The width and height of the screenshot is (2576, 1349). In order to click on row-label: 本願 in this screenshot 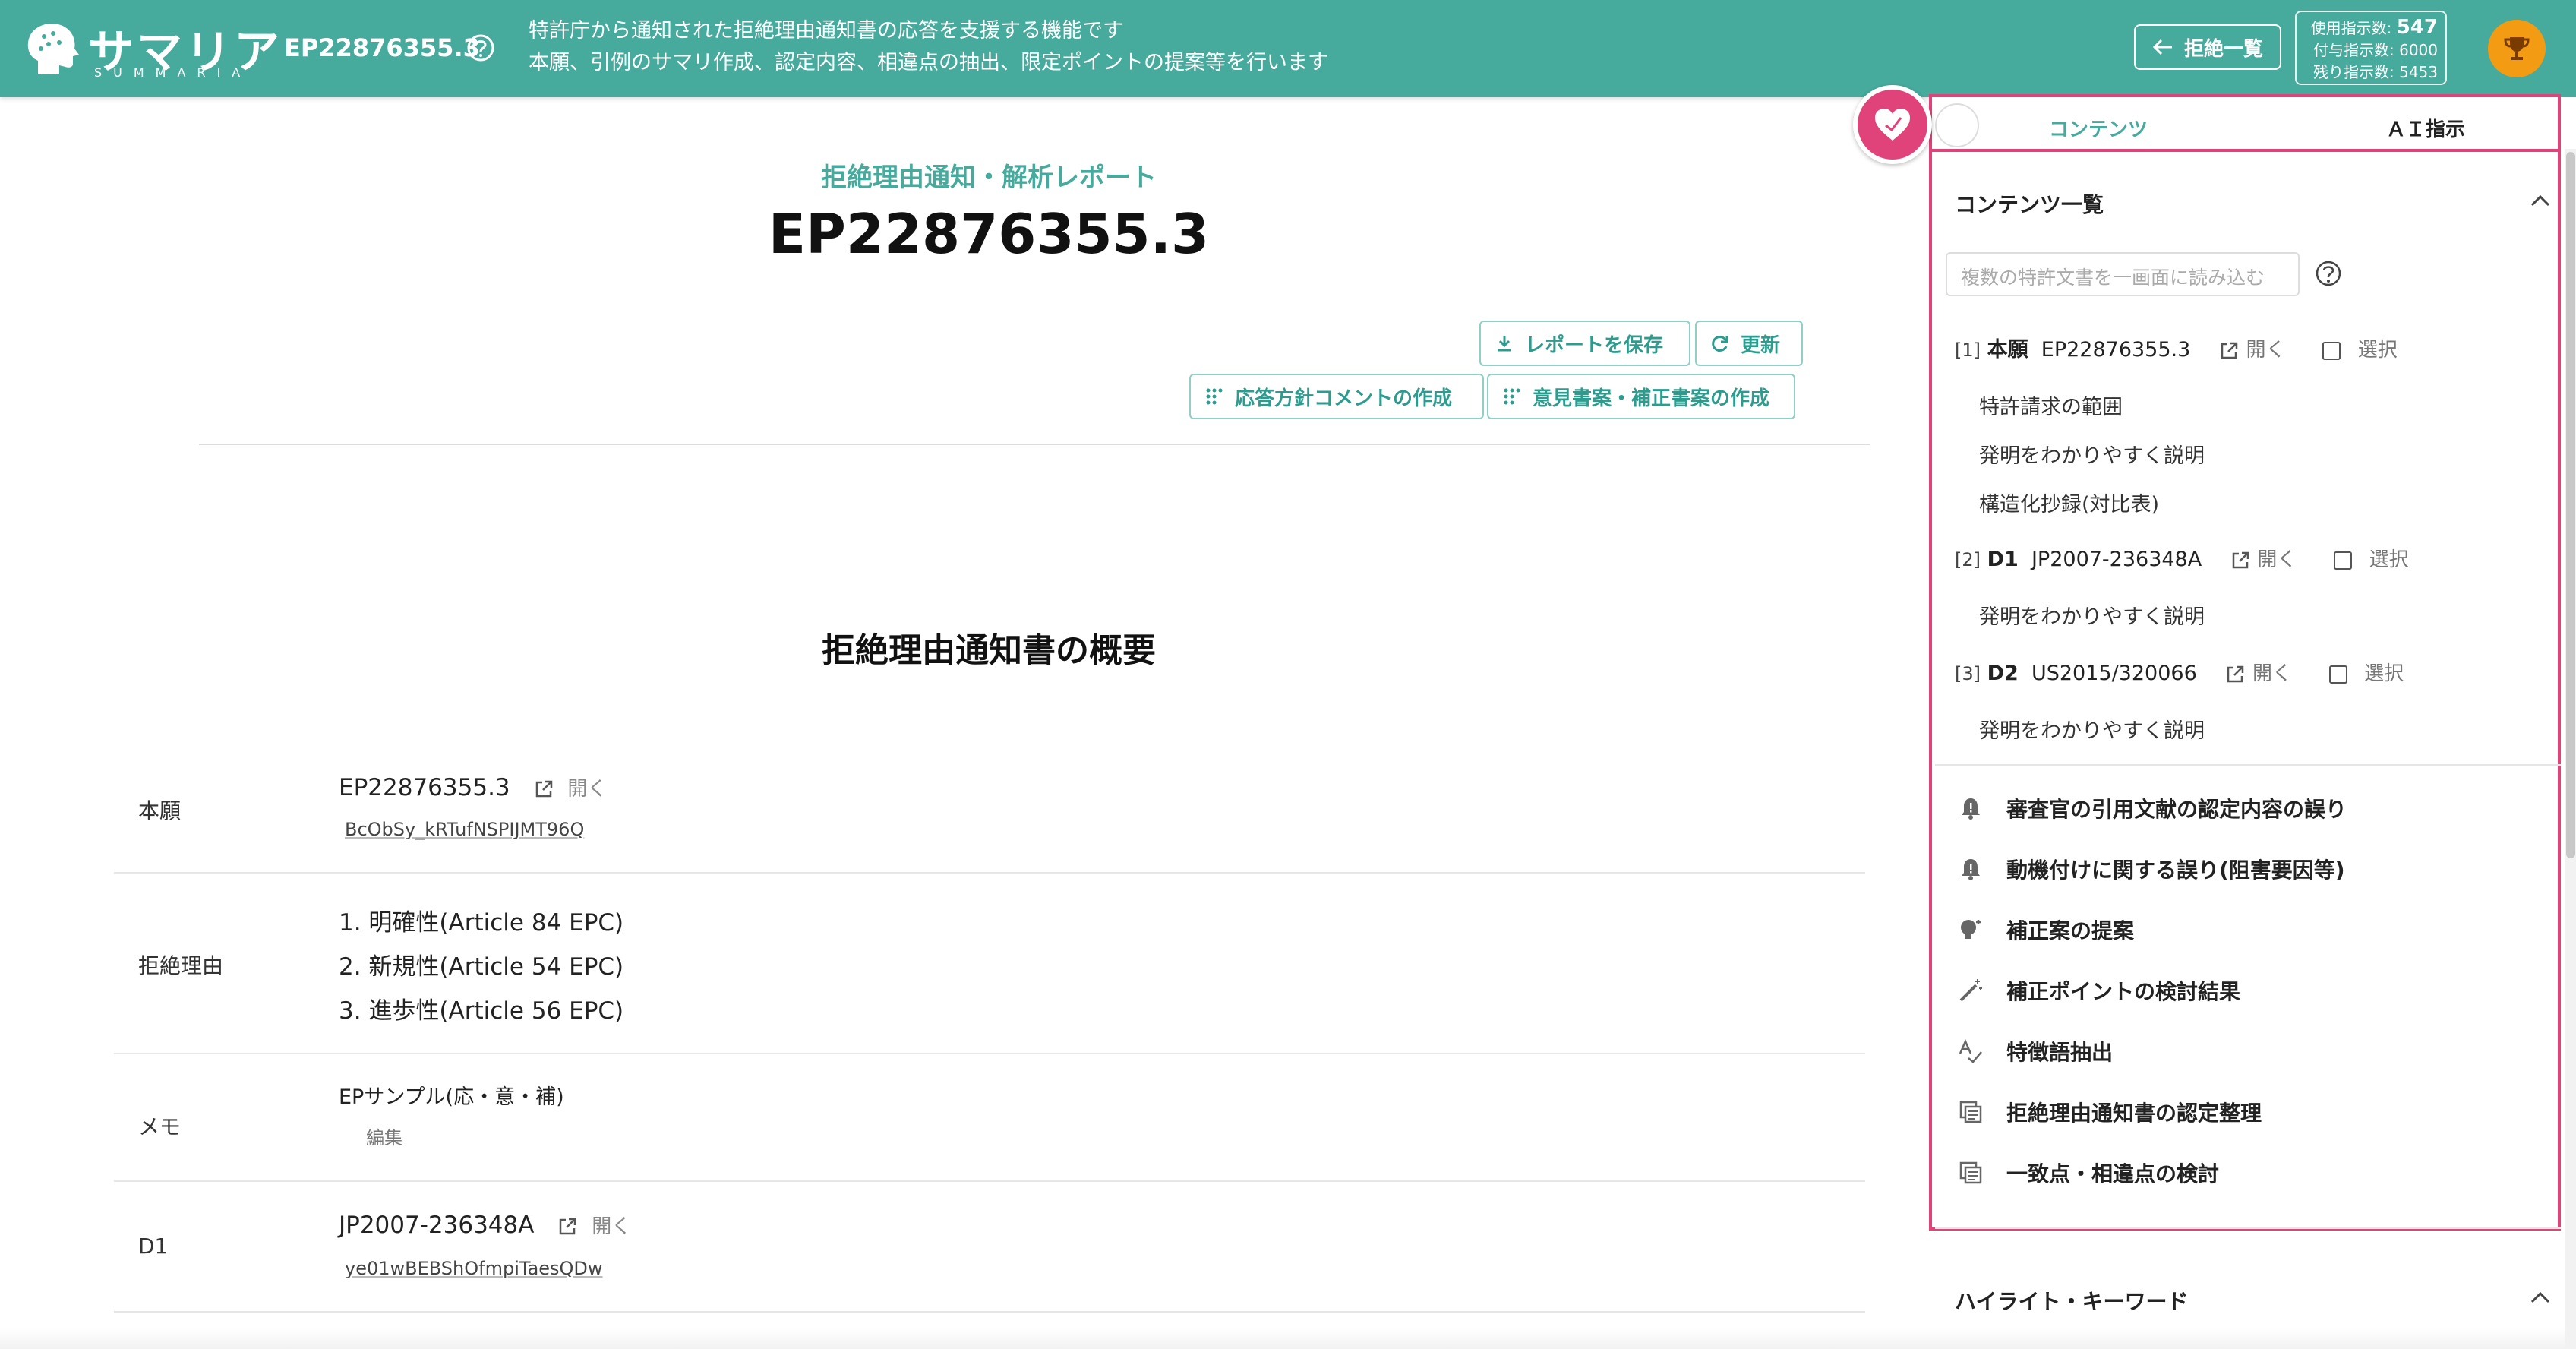, I will do `click(160, 810)`.